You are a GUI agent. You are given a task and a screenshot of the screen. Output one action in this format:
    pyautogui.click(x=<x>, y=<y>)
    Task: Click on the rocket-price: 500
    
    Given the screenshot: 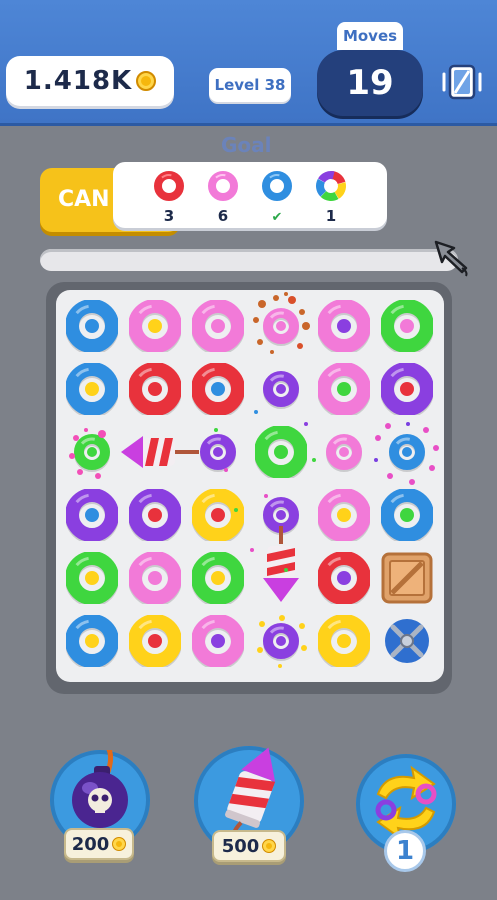 What is the action you would take?
    pyautogui.click(x=249, y=846)
    